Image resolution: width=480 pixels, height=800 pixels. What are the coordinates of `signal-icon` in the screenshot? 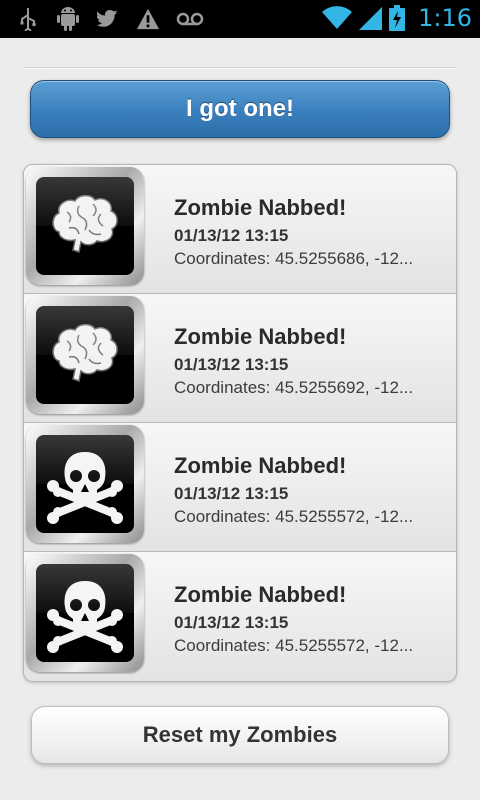 It's located at (370, 18).